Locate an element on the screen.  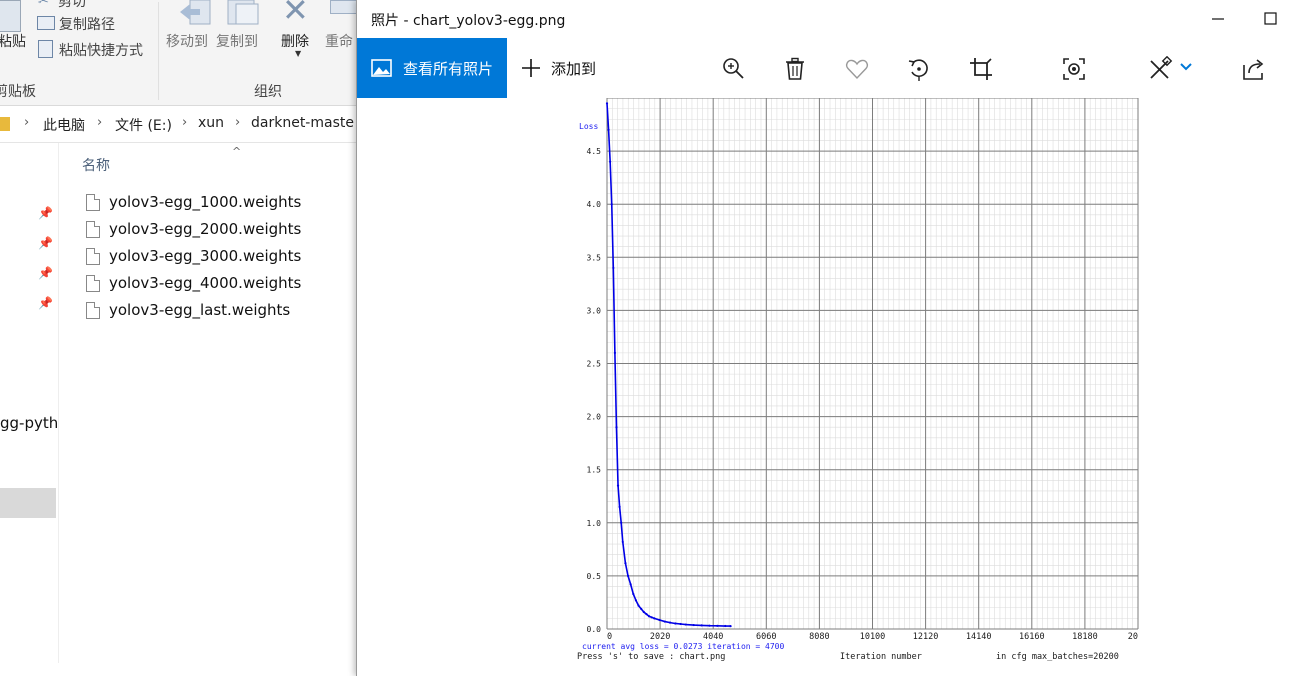
delete-icon is located at coordinates (795, 68).